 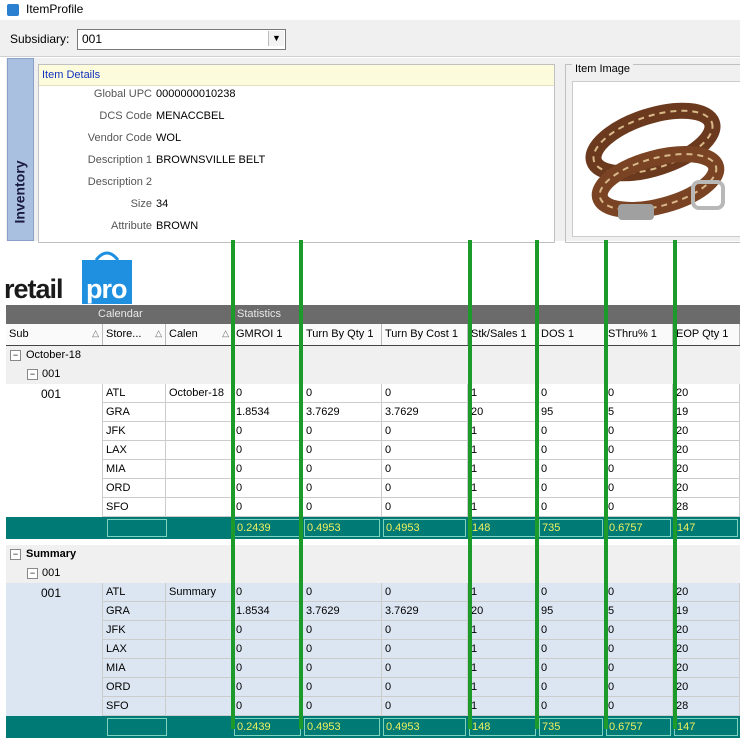 I want to click on totals-row: 0.2439 0.4953 0.4953 148 735 0.6757 147, so click(x=373, y=727).